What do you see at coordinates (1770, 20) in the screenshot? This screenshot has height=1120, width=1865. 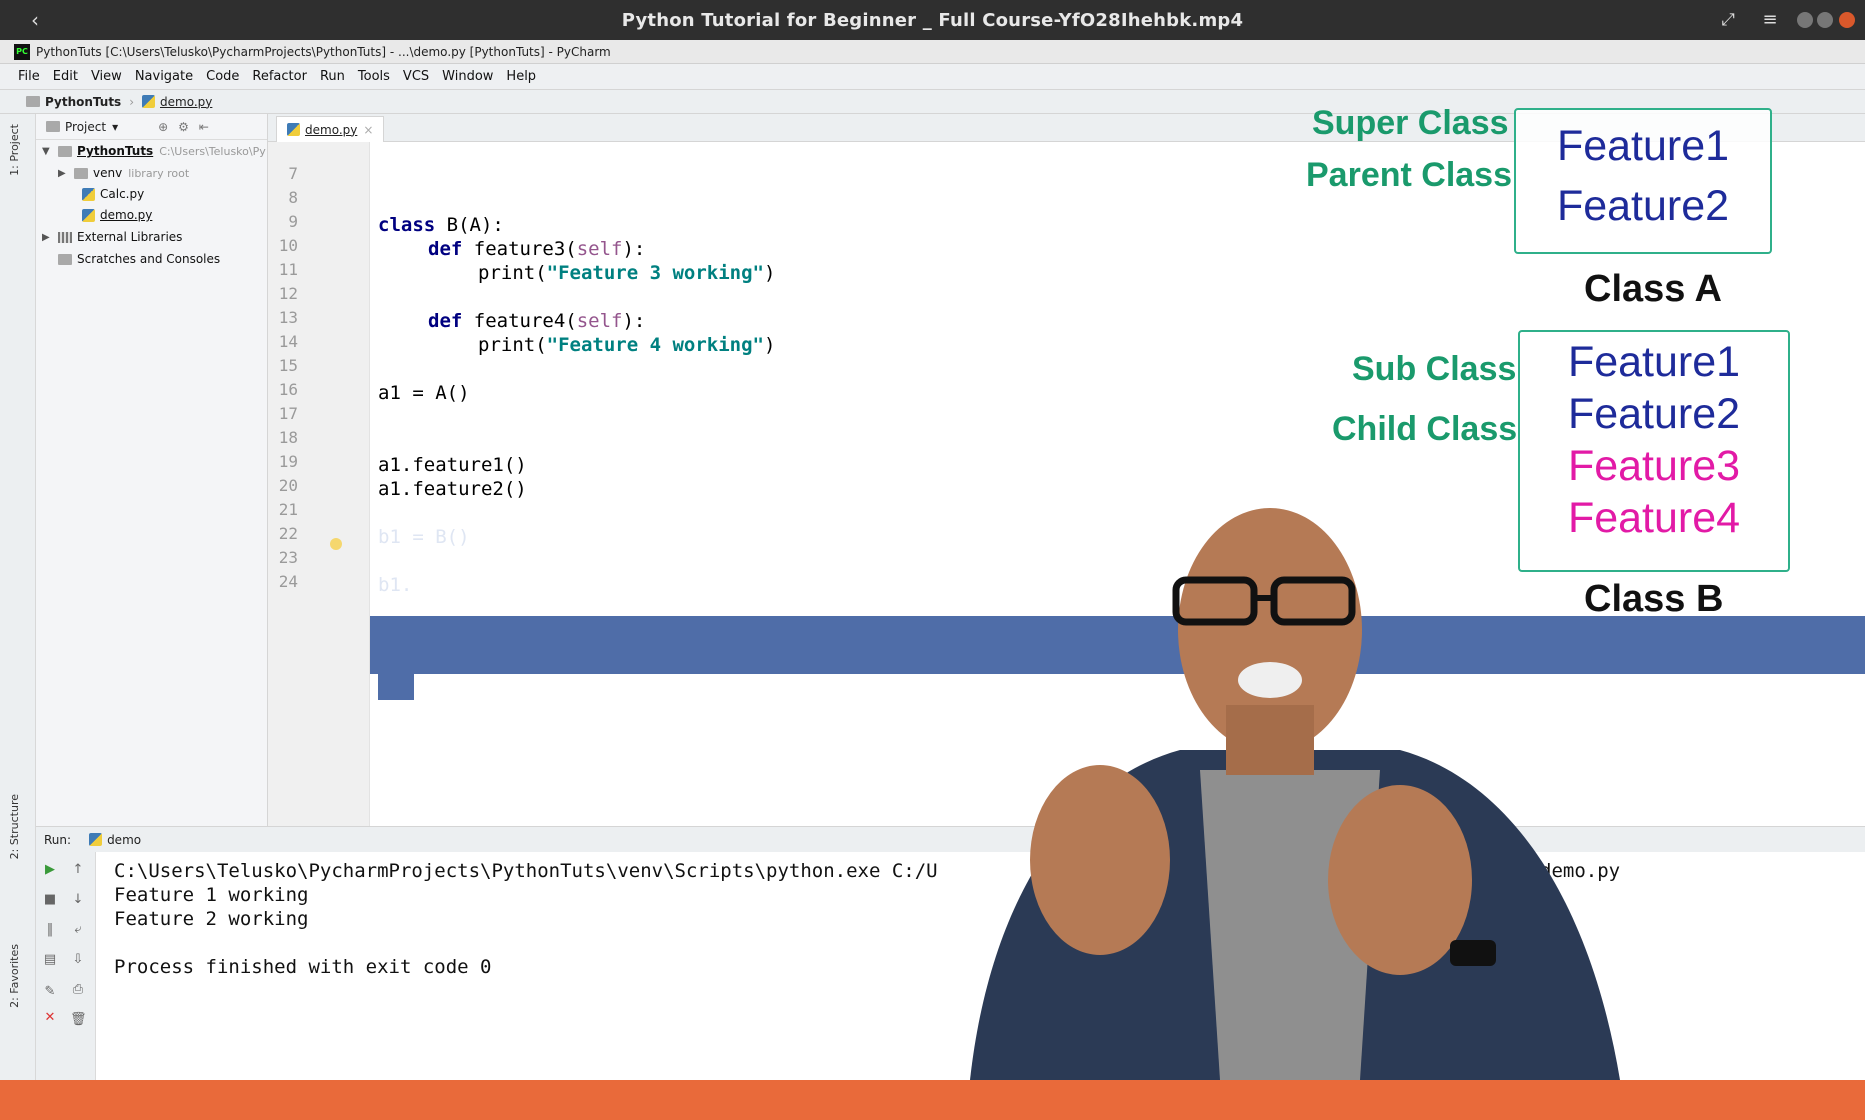 I see `hamburger-menu-icon: ≡` at bounding box center [1770, 20].